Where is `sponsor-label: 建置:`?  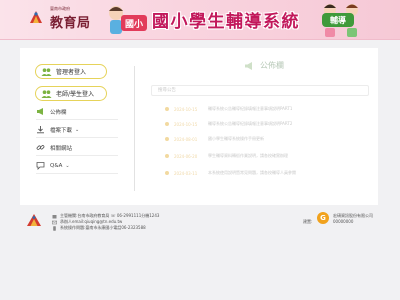 sponsor-label: 建置: is located at coordinates (308, 221).